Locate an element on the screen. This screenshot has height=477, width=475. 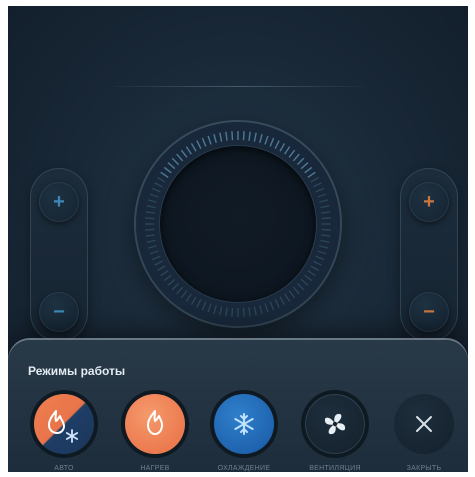
mode-label: ЗАКРЫТЬ is located at coordinates (424, 468).